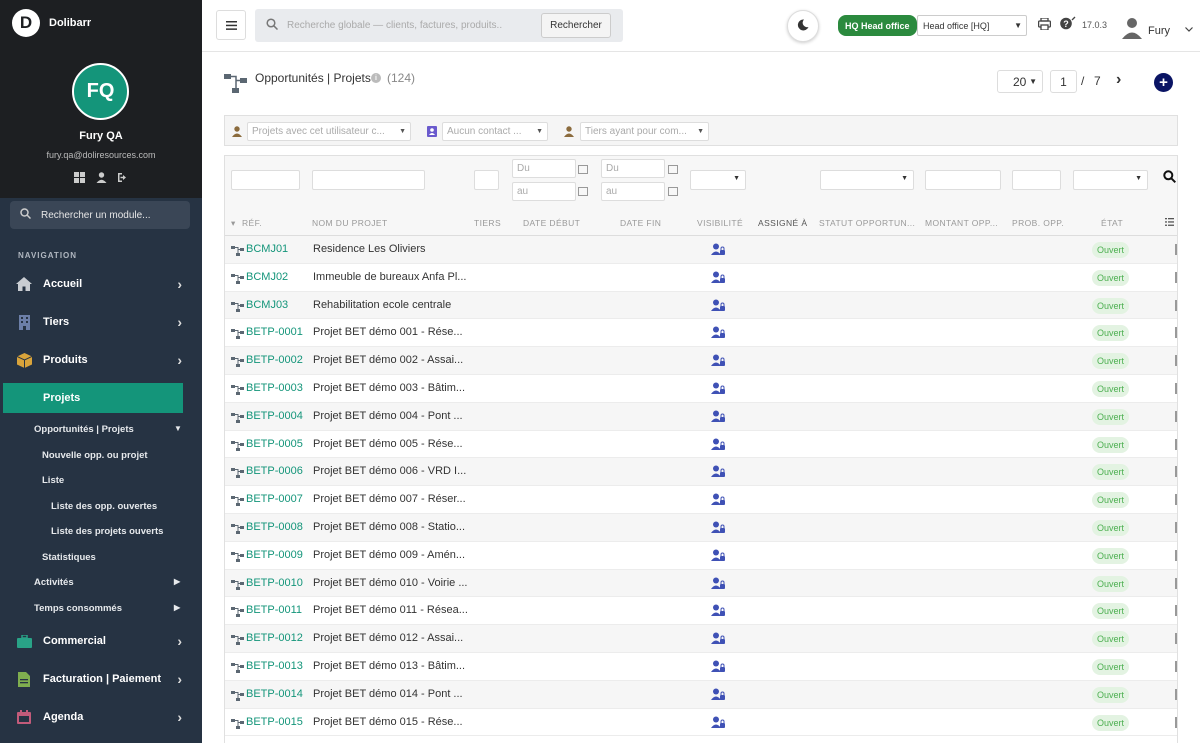 This screenshot has width=1200, height=743. What do you see at coordinates (1132, 28) in the screenshot?
I see `user-icon` at bounding box center [1132, 28].